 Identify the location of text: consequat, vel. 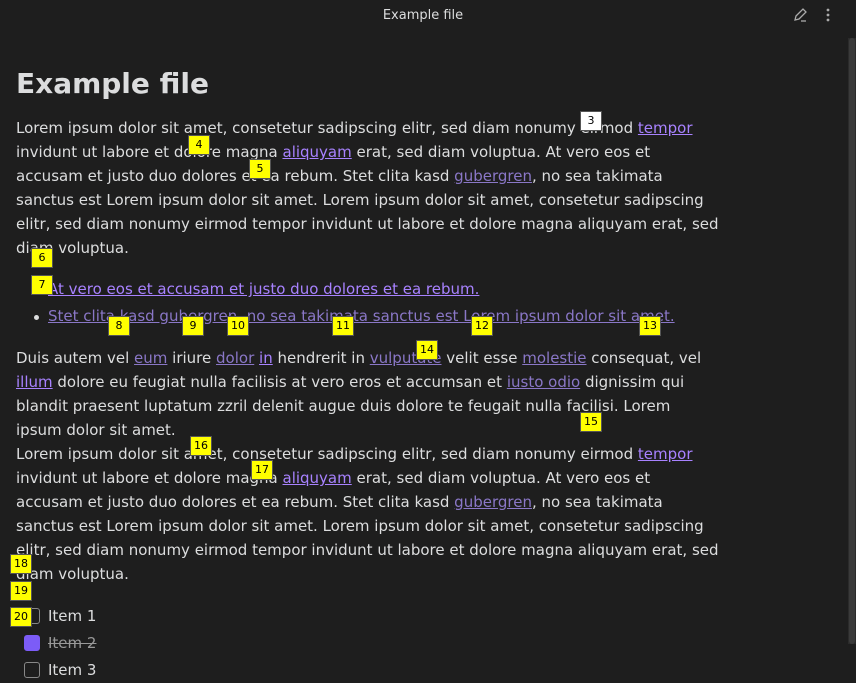
(644, 358).